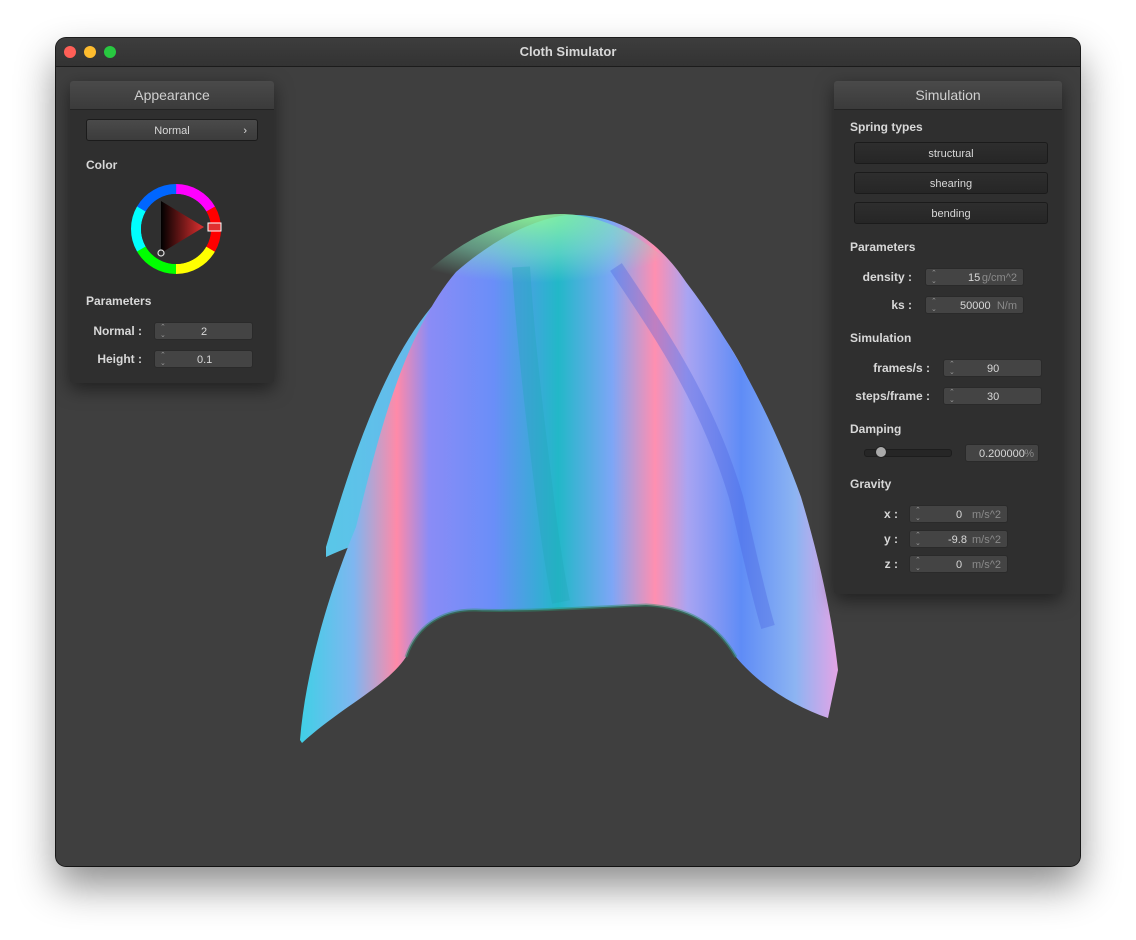  I want to click on title-bar: Cloth Simulator, so click(568, 52).